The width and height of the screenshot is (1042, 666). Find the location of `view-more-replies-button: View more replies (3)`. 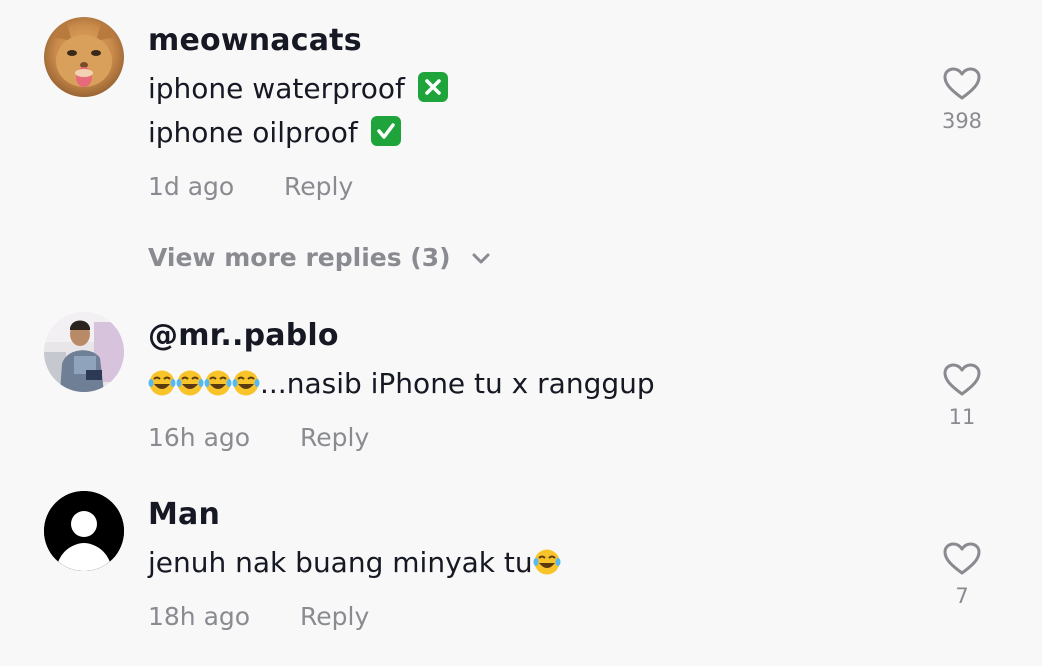

view-more-replies-button: View more replies (3) is located at coordinates (319, 257).